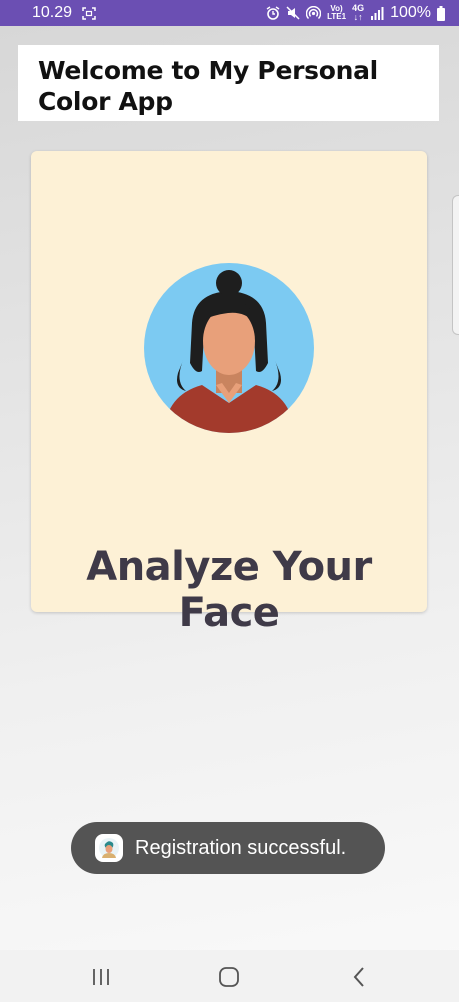 This screenshot has width=459, height=1002. Describe the element at coordinates (455, 265) in the screenshot. I see `edge-panel-handle` at that location.